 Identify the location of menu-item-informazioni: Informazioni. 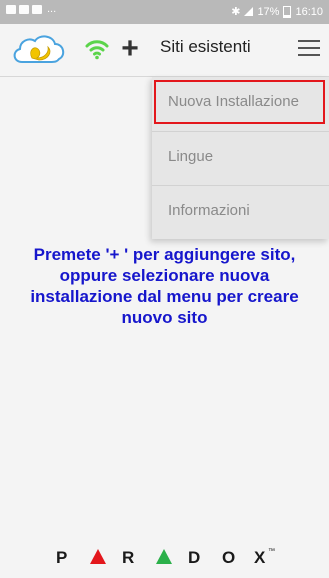
(240, 212).